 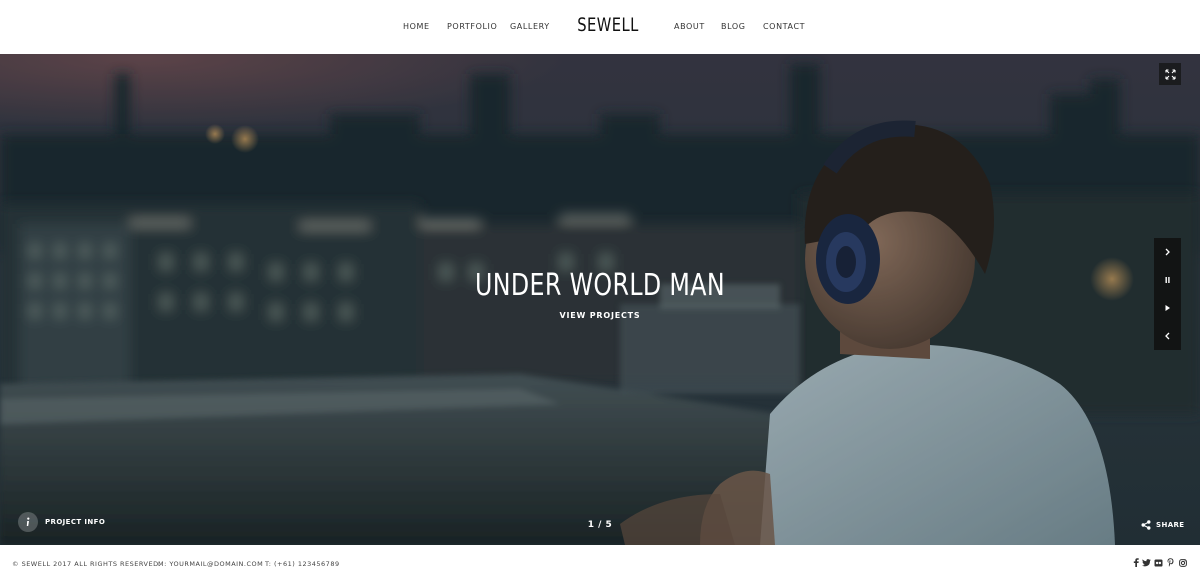 What do you see at coordinates (472, 26) in the screenshot?
I see `nav-portfolio: PORTFOLIO` at bounding box center [472, 26].